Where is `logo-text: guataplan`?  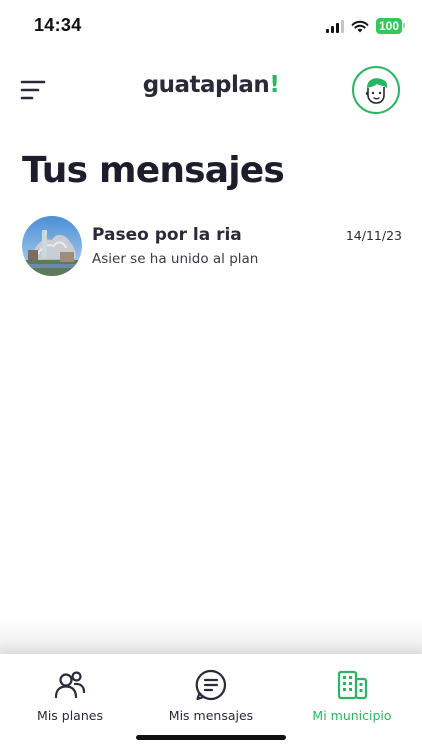
logo-text: guataplan is located at coordinates (206, 85).